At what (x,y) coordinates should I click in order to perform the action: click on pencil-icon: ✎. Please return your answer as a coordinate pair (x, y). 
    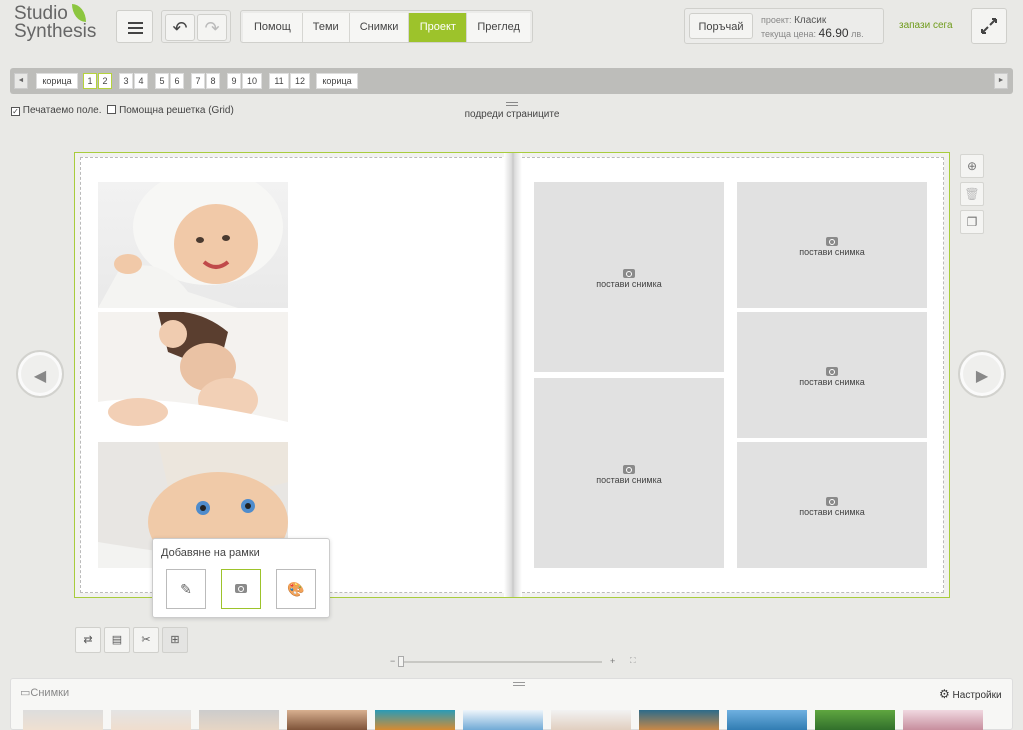
    Looking at the image, I should click on (186, 589).